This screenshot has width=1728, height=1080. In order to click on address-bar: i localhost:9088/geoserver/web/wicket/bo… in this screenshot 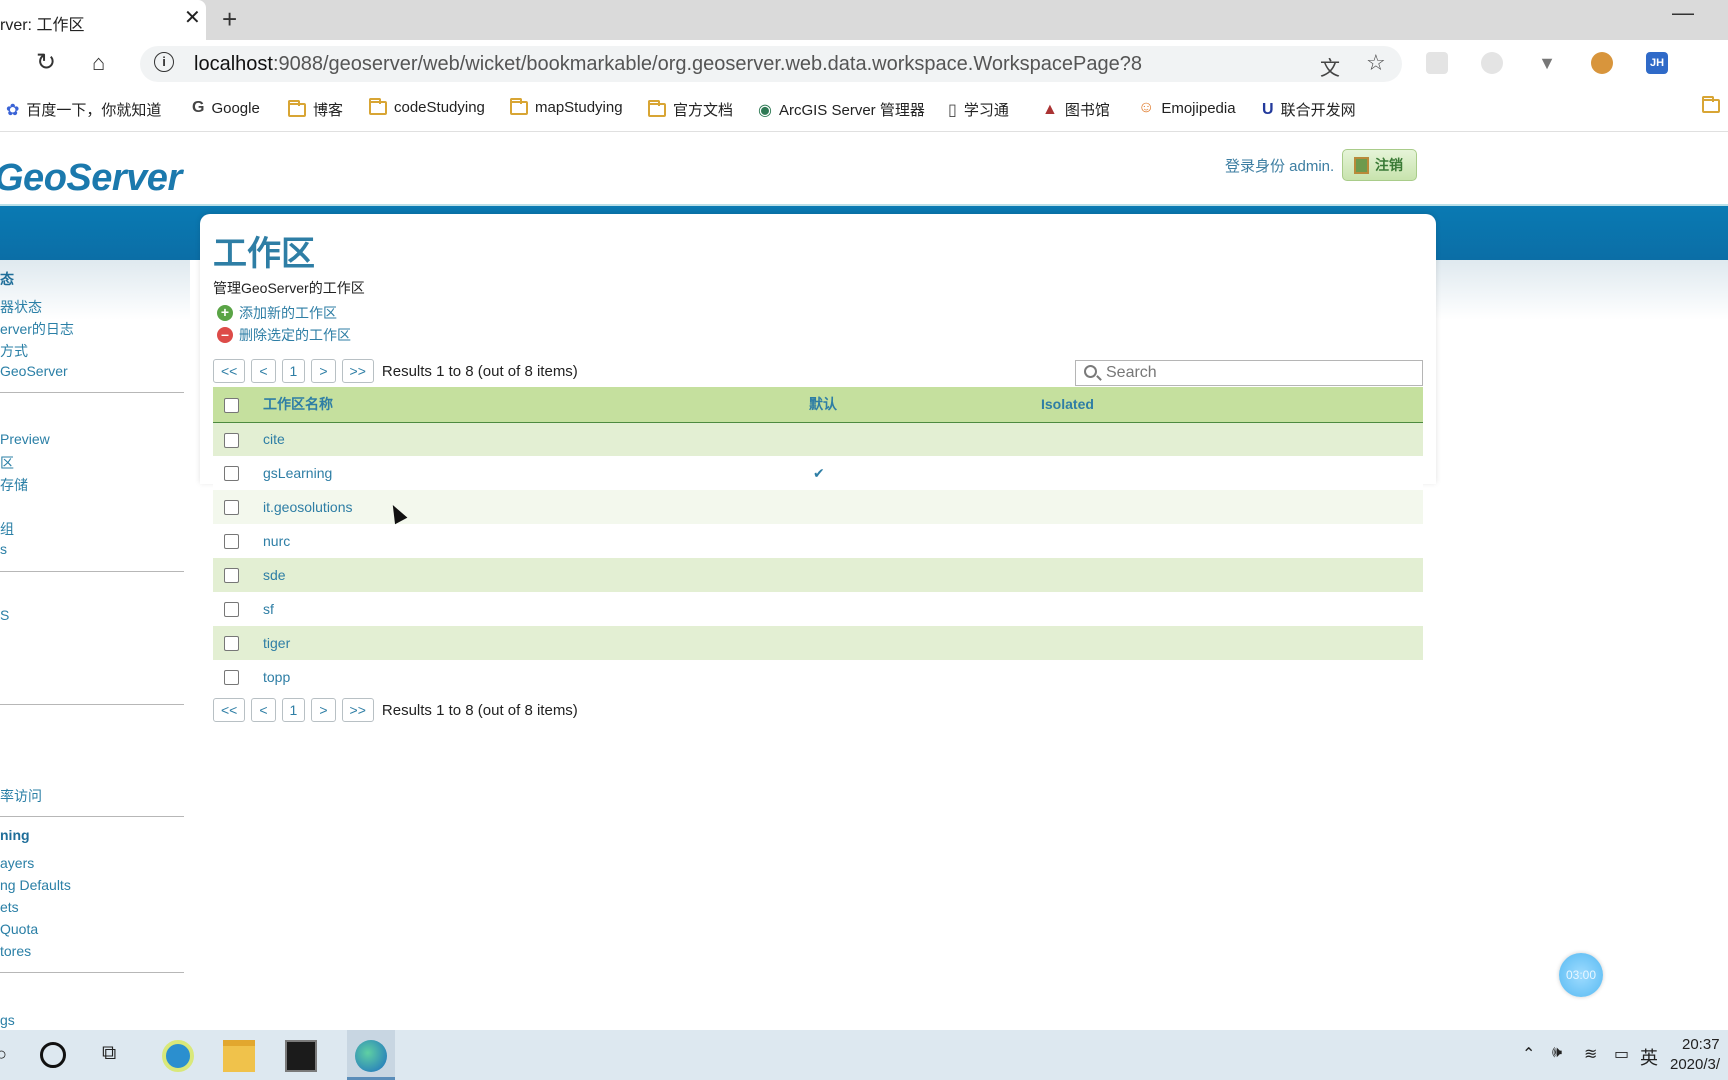, I will do `click(771, 64)`.